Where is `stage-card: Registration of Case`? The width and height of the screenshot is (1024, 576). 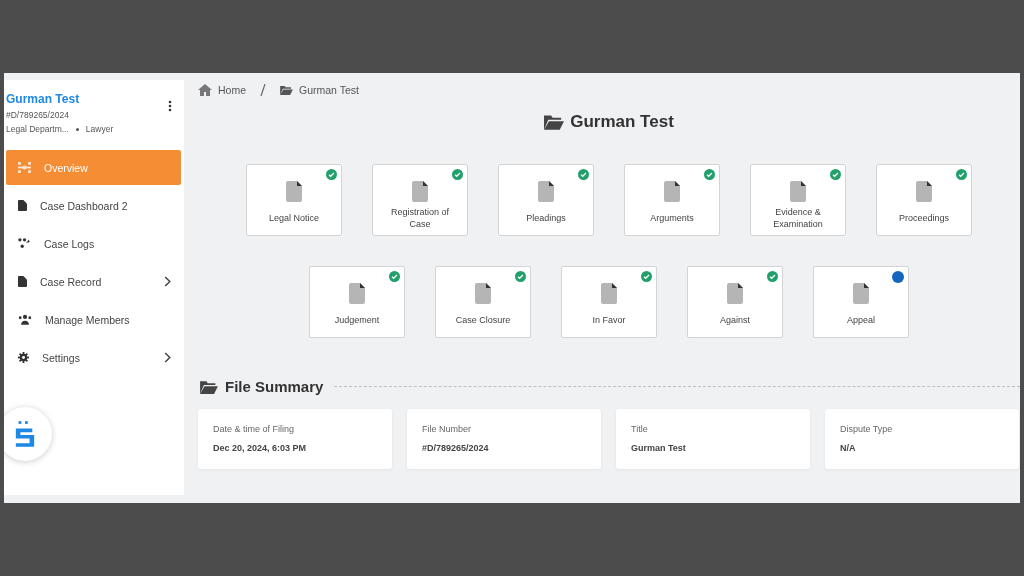
stage-card: Registration of Case is located at coordinates (420, 200).